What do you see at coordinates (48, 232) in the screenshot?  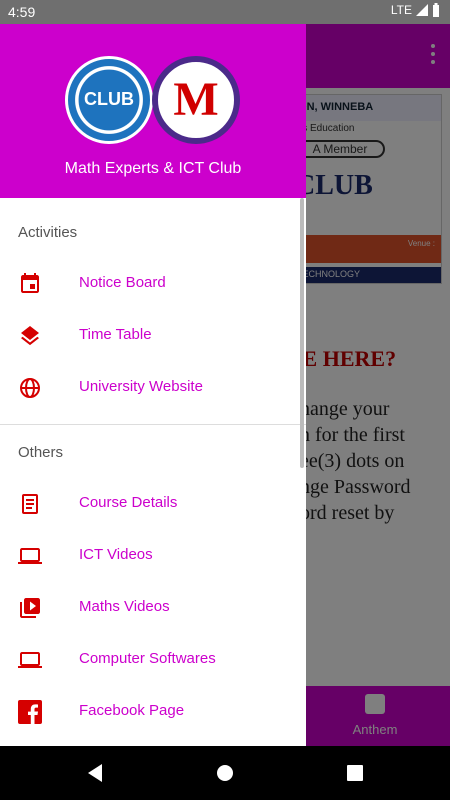 I see `section-title-activities: Activities` at bounding box center [48, 232].